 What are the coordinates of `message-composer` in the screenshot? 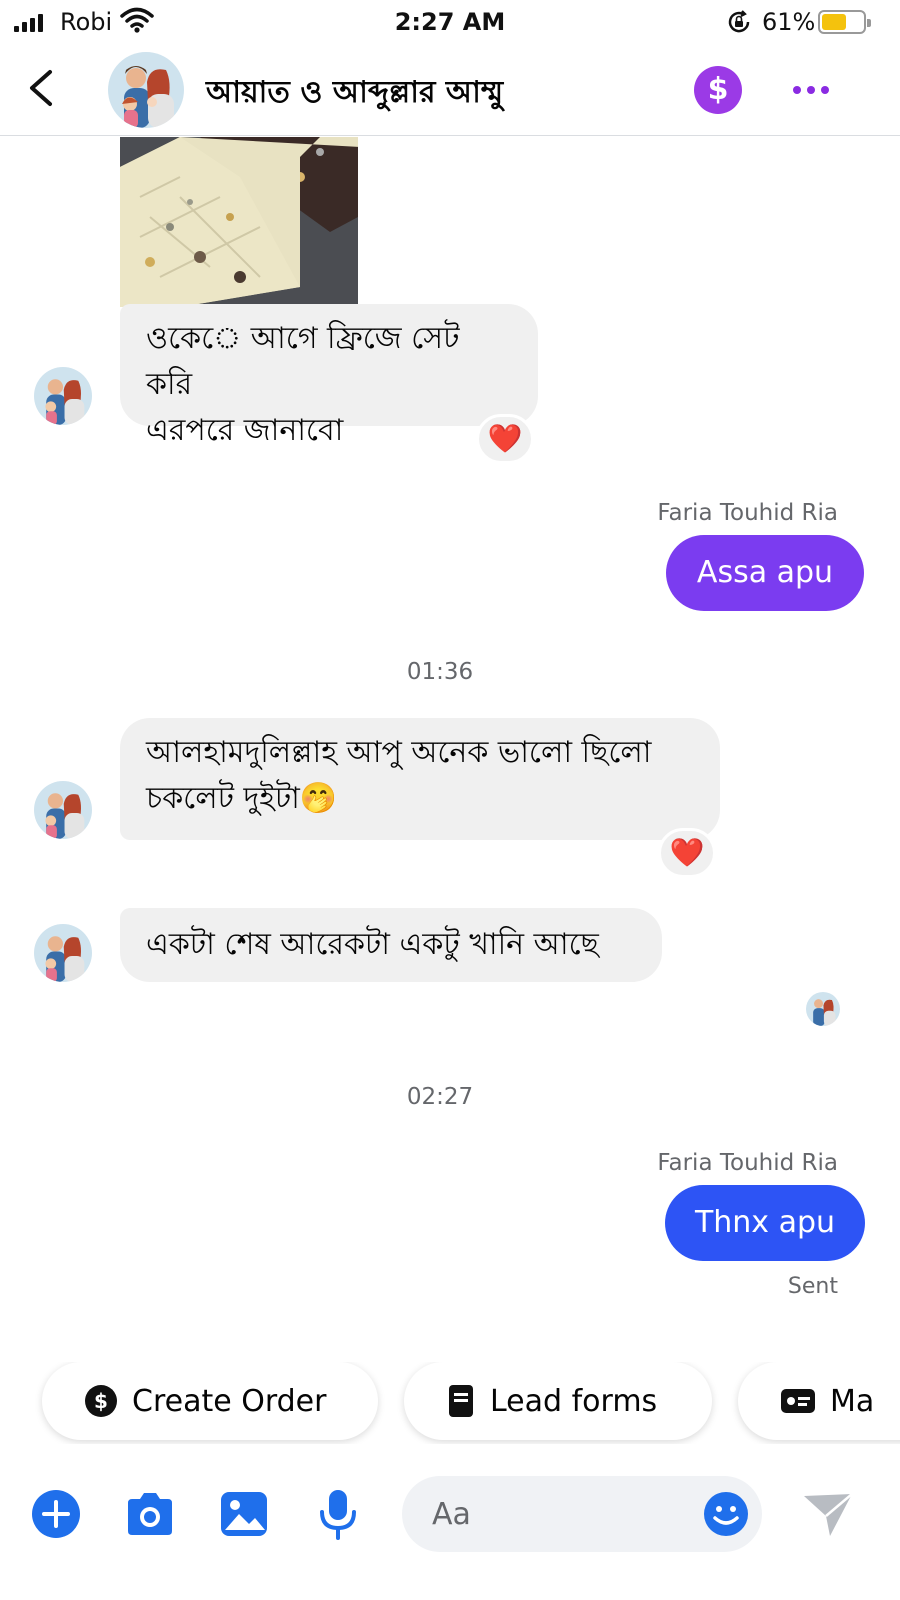 It's located at (450, 1517).